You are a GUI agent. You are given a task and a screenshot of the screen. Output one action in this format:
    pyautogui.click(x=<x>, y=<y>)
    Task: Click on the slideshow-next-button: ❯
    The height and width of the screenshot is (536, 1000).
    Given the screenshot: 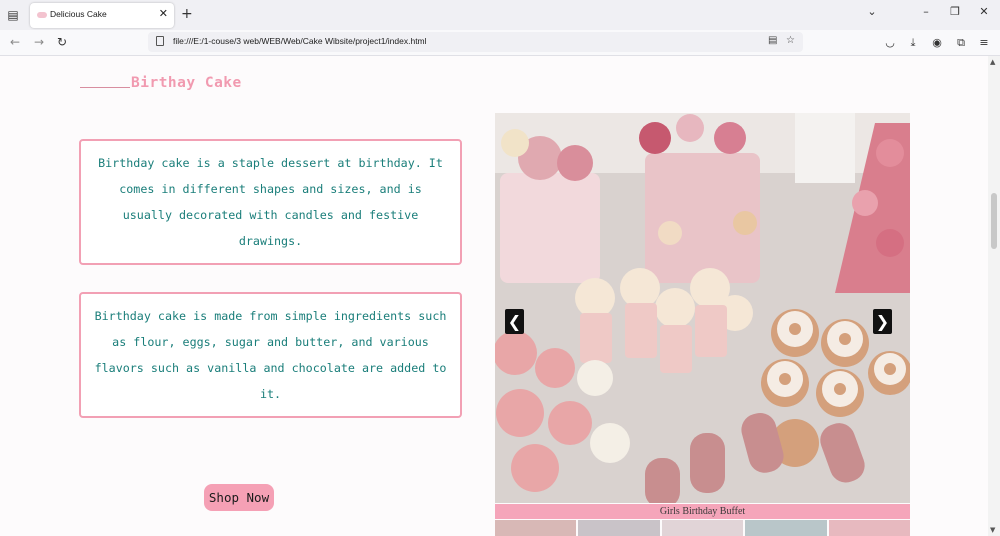 What is the action you would take?
    pyautogui.click(x=882, y=321)
    